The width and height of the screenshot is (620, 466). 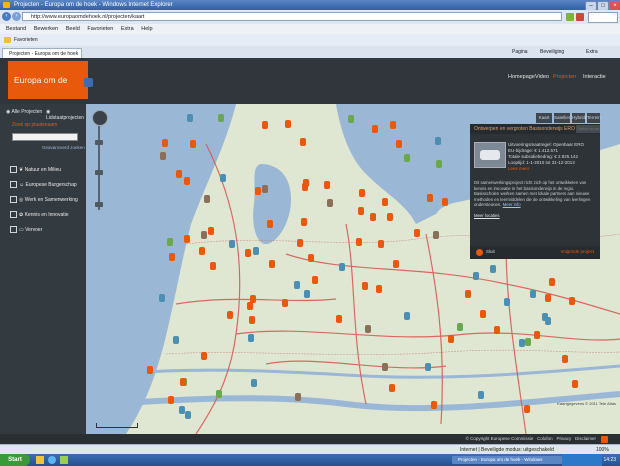 What do you see at coordinates (570, 17) in the screenshot?
I see `refresh-icon` at bounding box center [570, 17].